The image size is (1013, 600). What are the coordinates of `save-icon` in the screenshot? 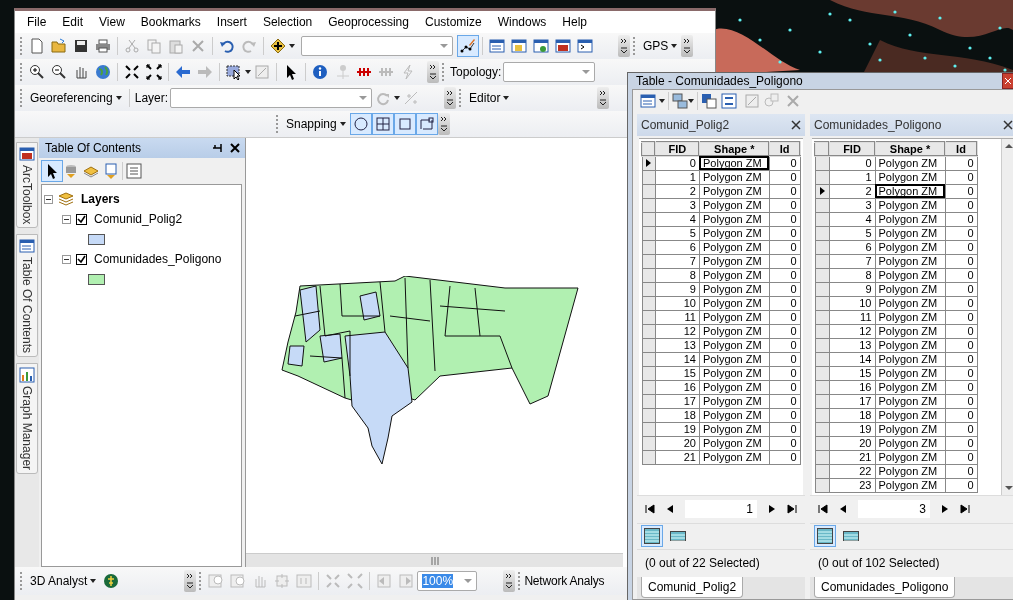 It's located at (81, 46).